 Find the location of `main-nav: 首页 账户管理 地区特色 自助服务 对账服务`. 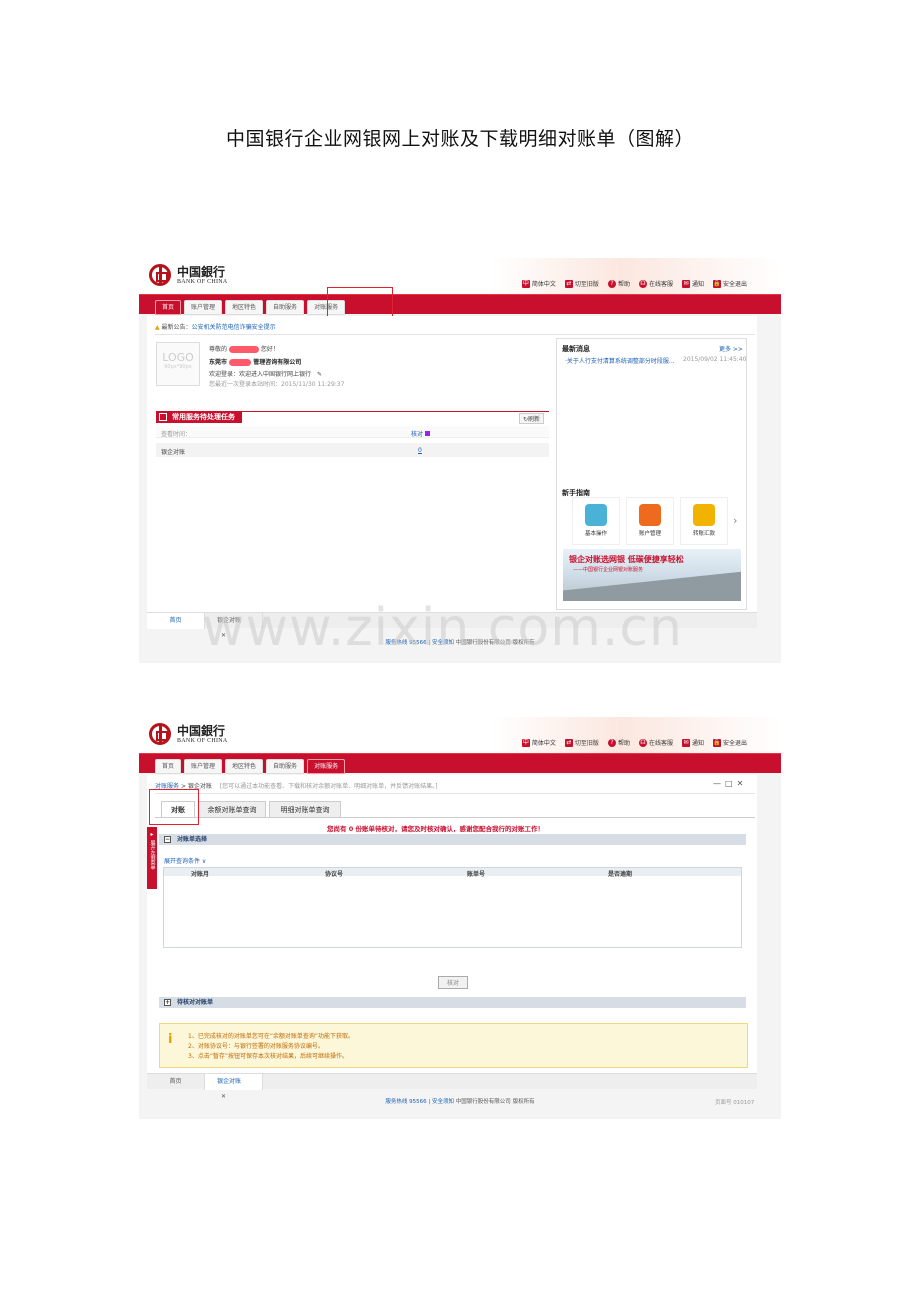

main-nav: 首页 账户管理 地区特色 自助服务 对账服务 is located at coordinates (460, 304).